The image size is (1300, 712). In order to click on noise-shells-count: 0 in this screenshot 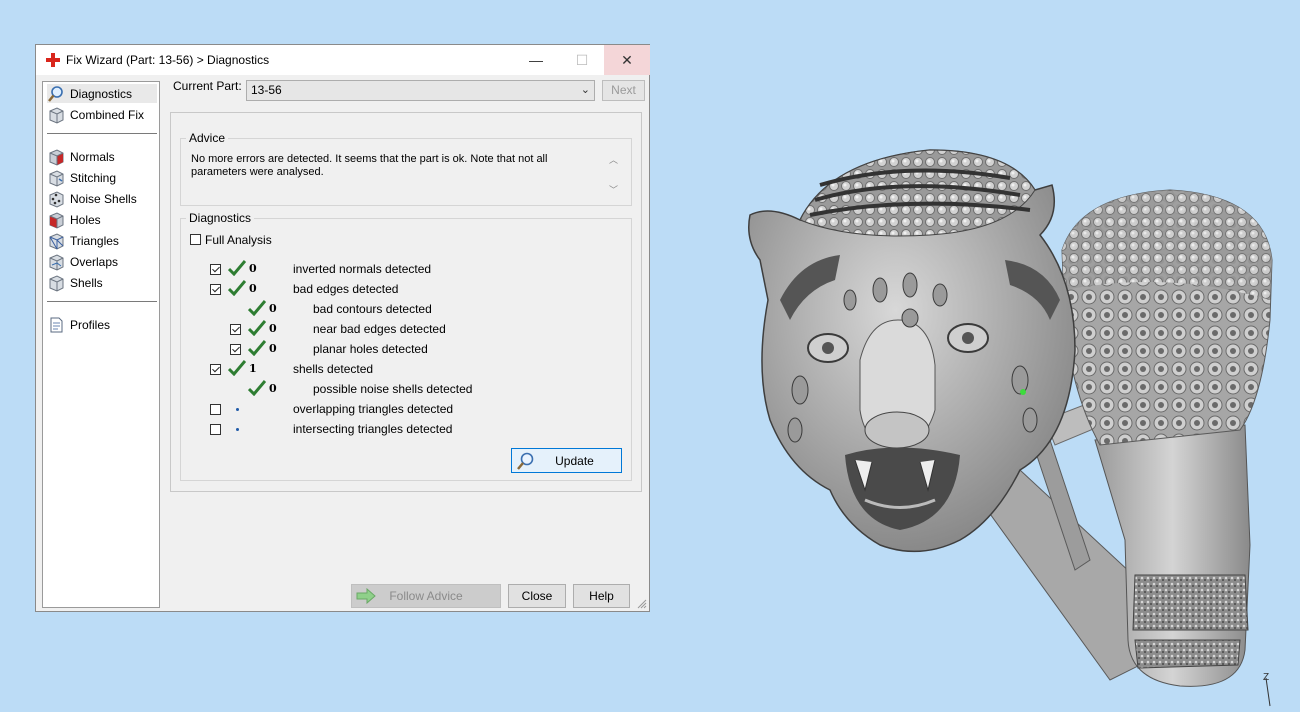, I will do `click(273, 388)`.